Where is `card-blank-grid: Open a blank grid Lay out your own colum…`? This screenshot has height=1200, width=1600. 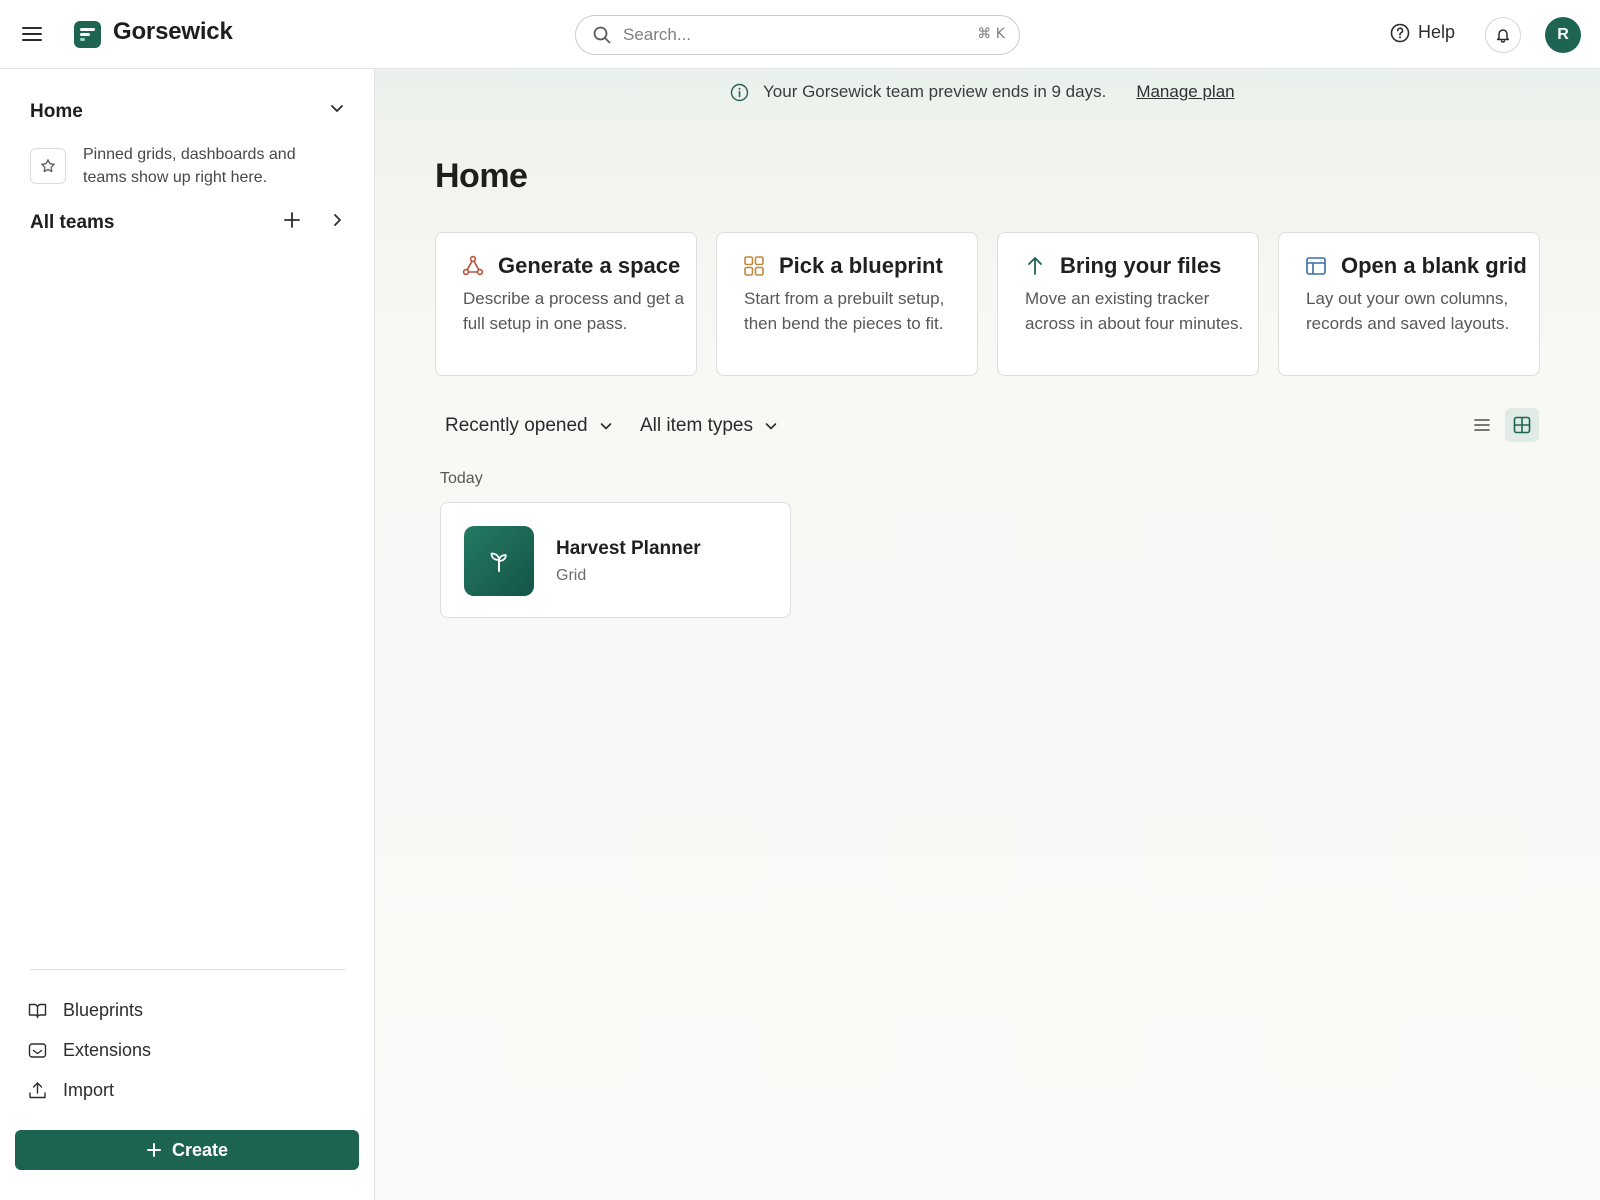 card-blank-grid: Open a blank grid Lay out your own colum… is located at coordinates (1409, 304).